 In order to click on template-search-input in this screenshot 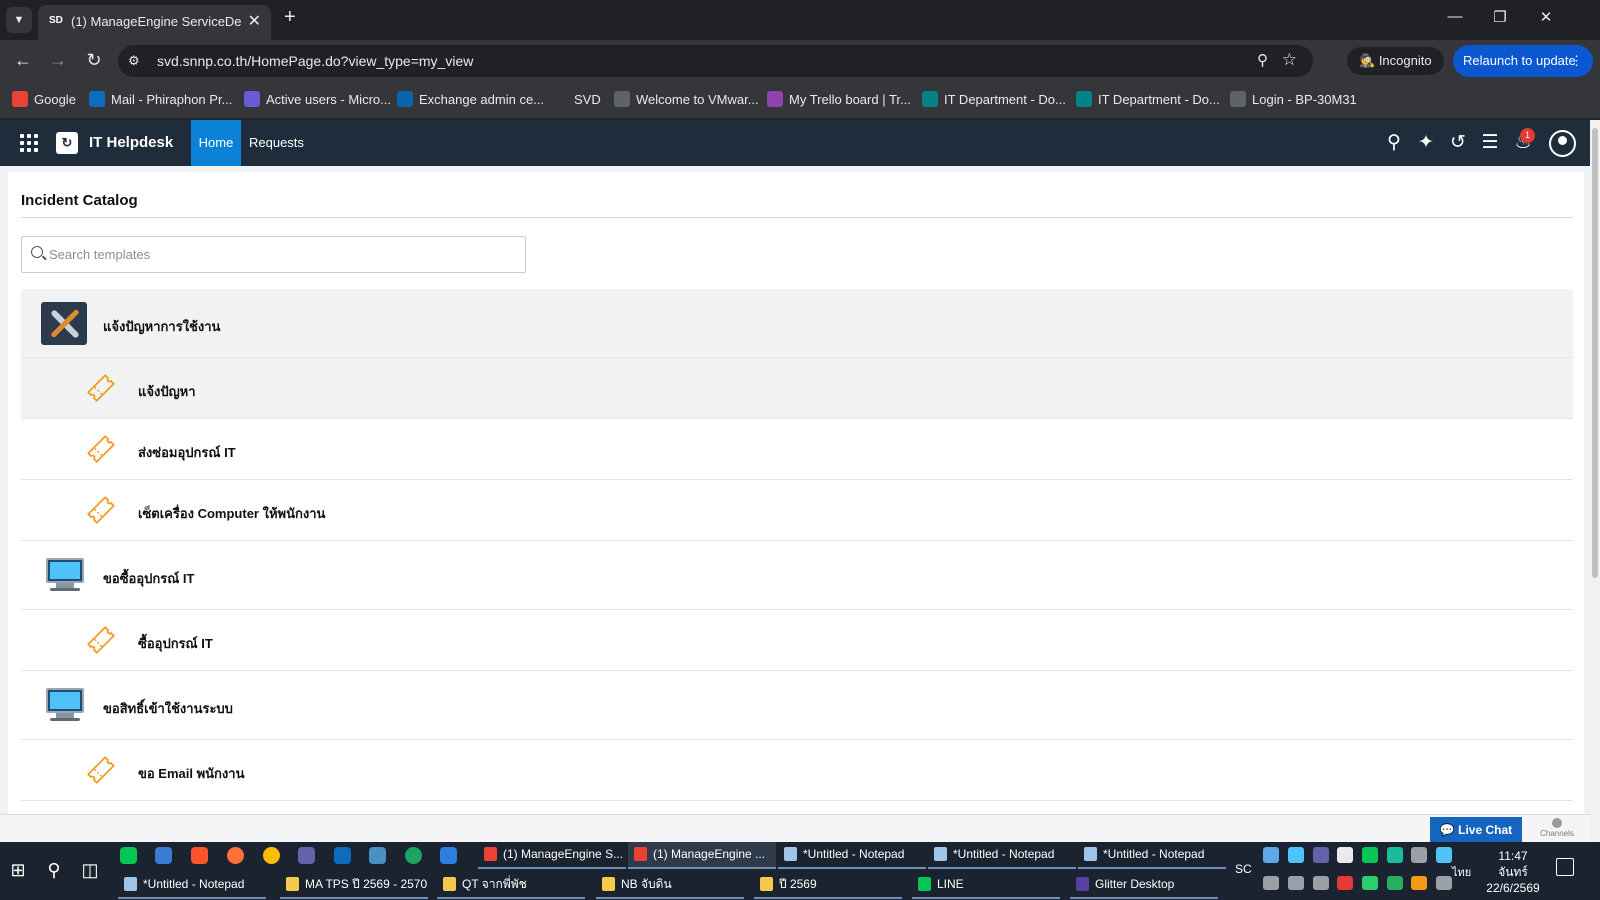, I will do `click(284, 254)`.